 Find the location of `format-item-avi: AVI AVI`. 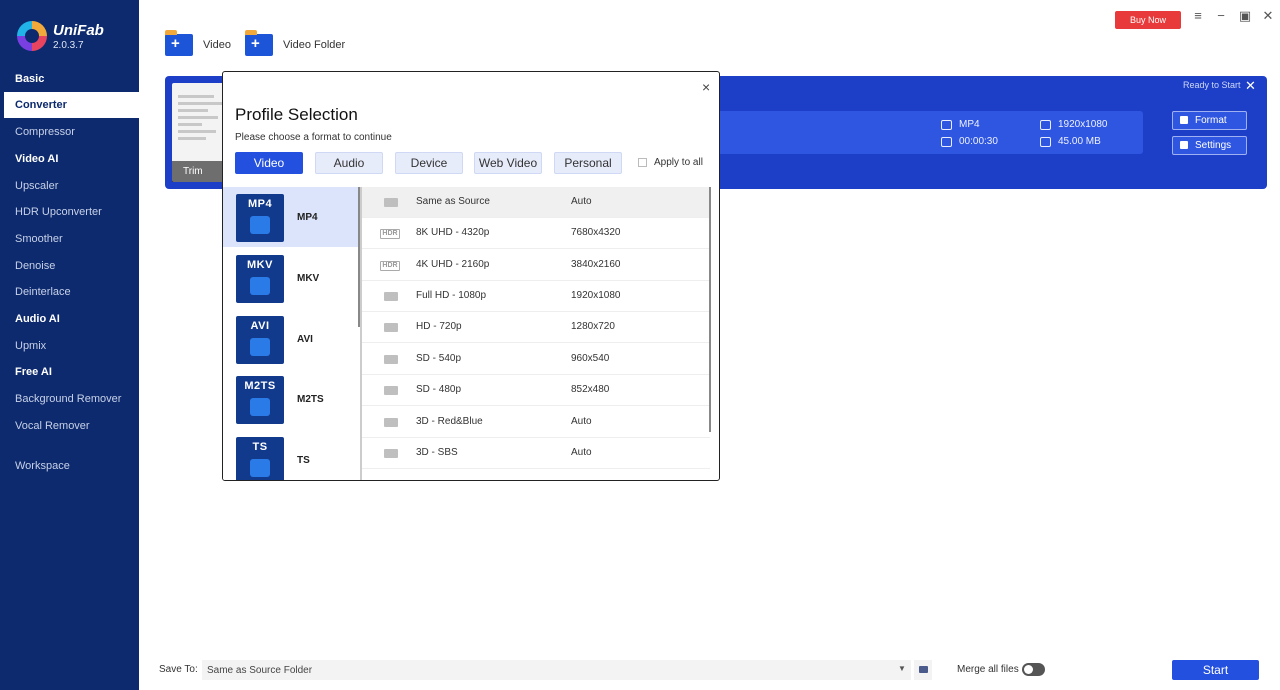

format-item-avi: AVI AVI is located at coordinates (290, 339).